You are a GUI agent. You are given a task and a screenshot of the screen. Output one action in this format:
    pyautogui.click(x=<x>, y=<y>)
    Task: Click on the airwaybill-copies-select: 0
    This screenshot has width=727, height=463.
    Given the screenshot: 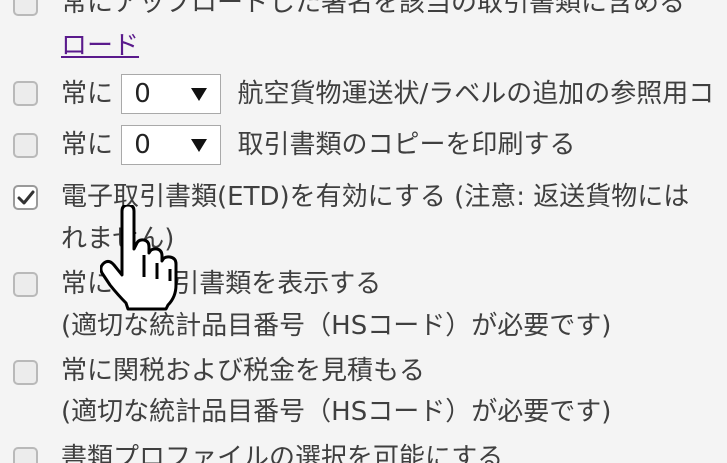 What is the action you would take?
    pyautogui.click(x=171, y=94)
    